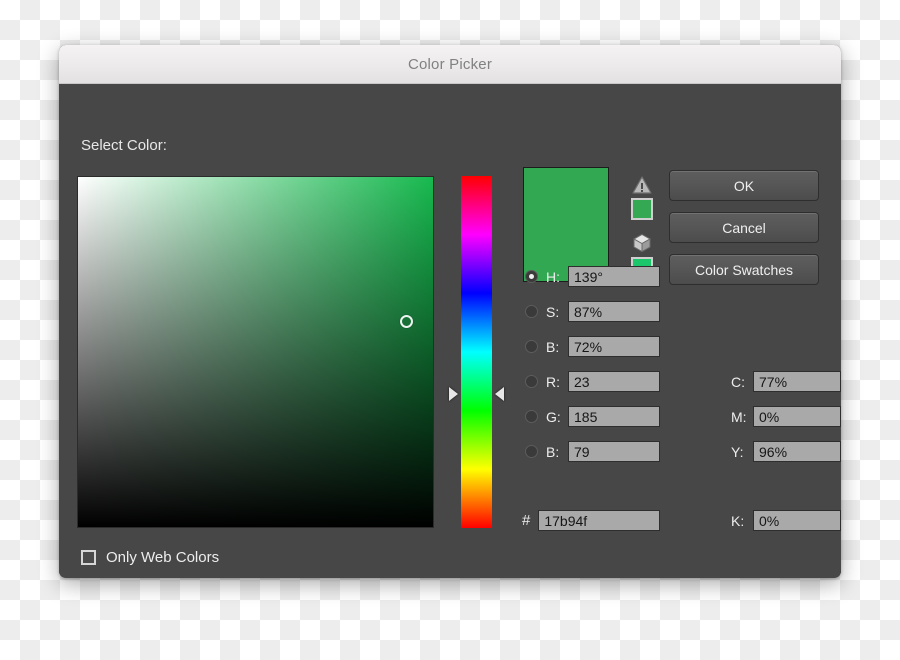  I want to click on field-row-red: R:, so click(592, 381).